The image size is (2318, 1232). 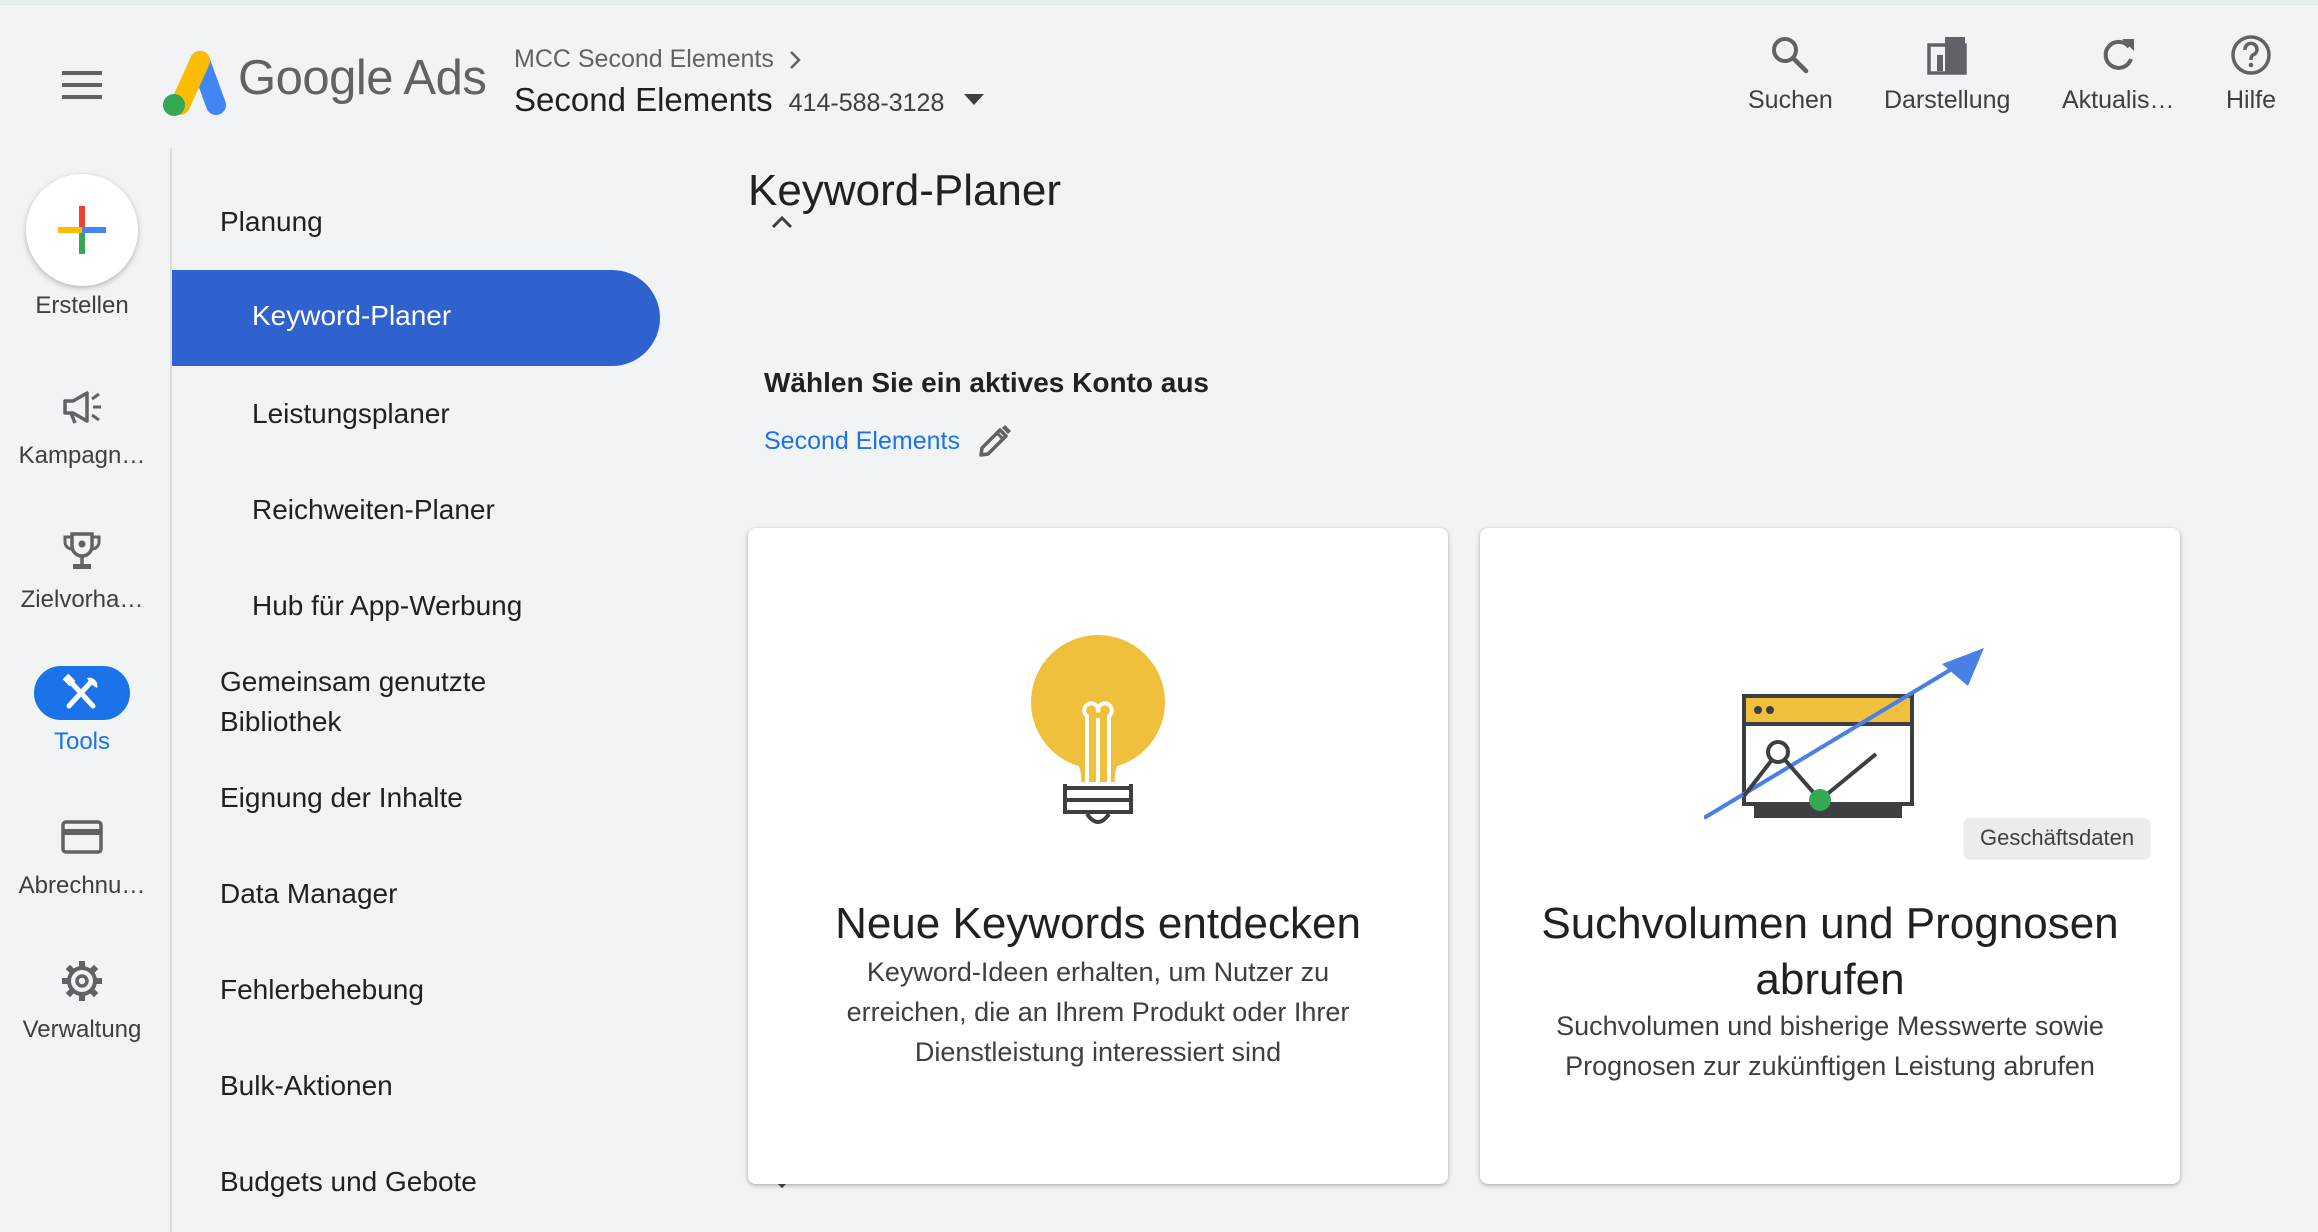 I want to click on selected-account-name: Second Elements, so click(x=862, y=440).